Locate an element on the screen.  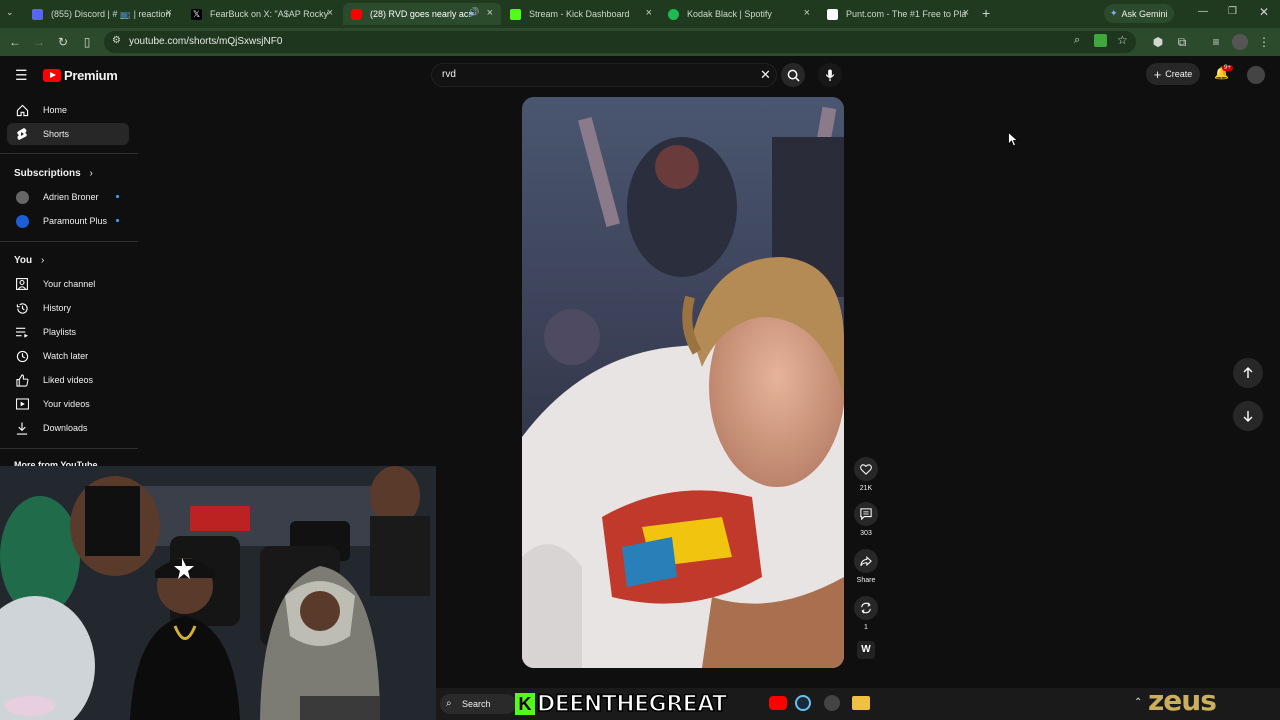
site-info-icon: ⚙ is located at coordinates (116, 40).